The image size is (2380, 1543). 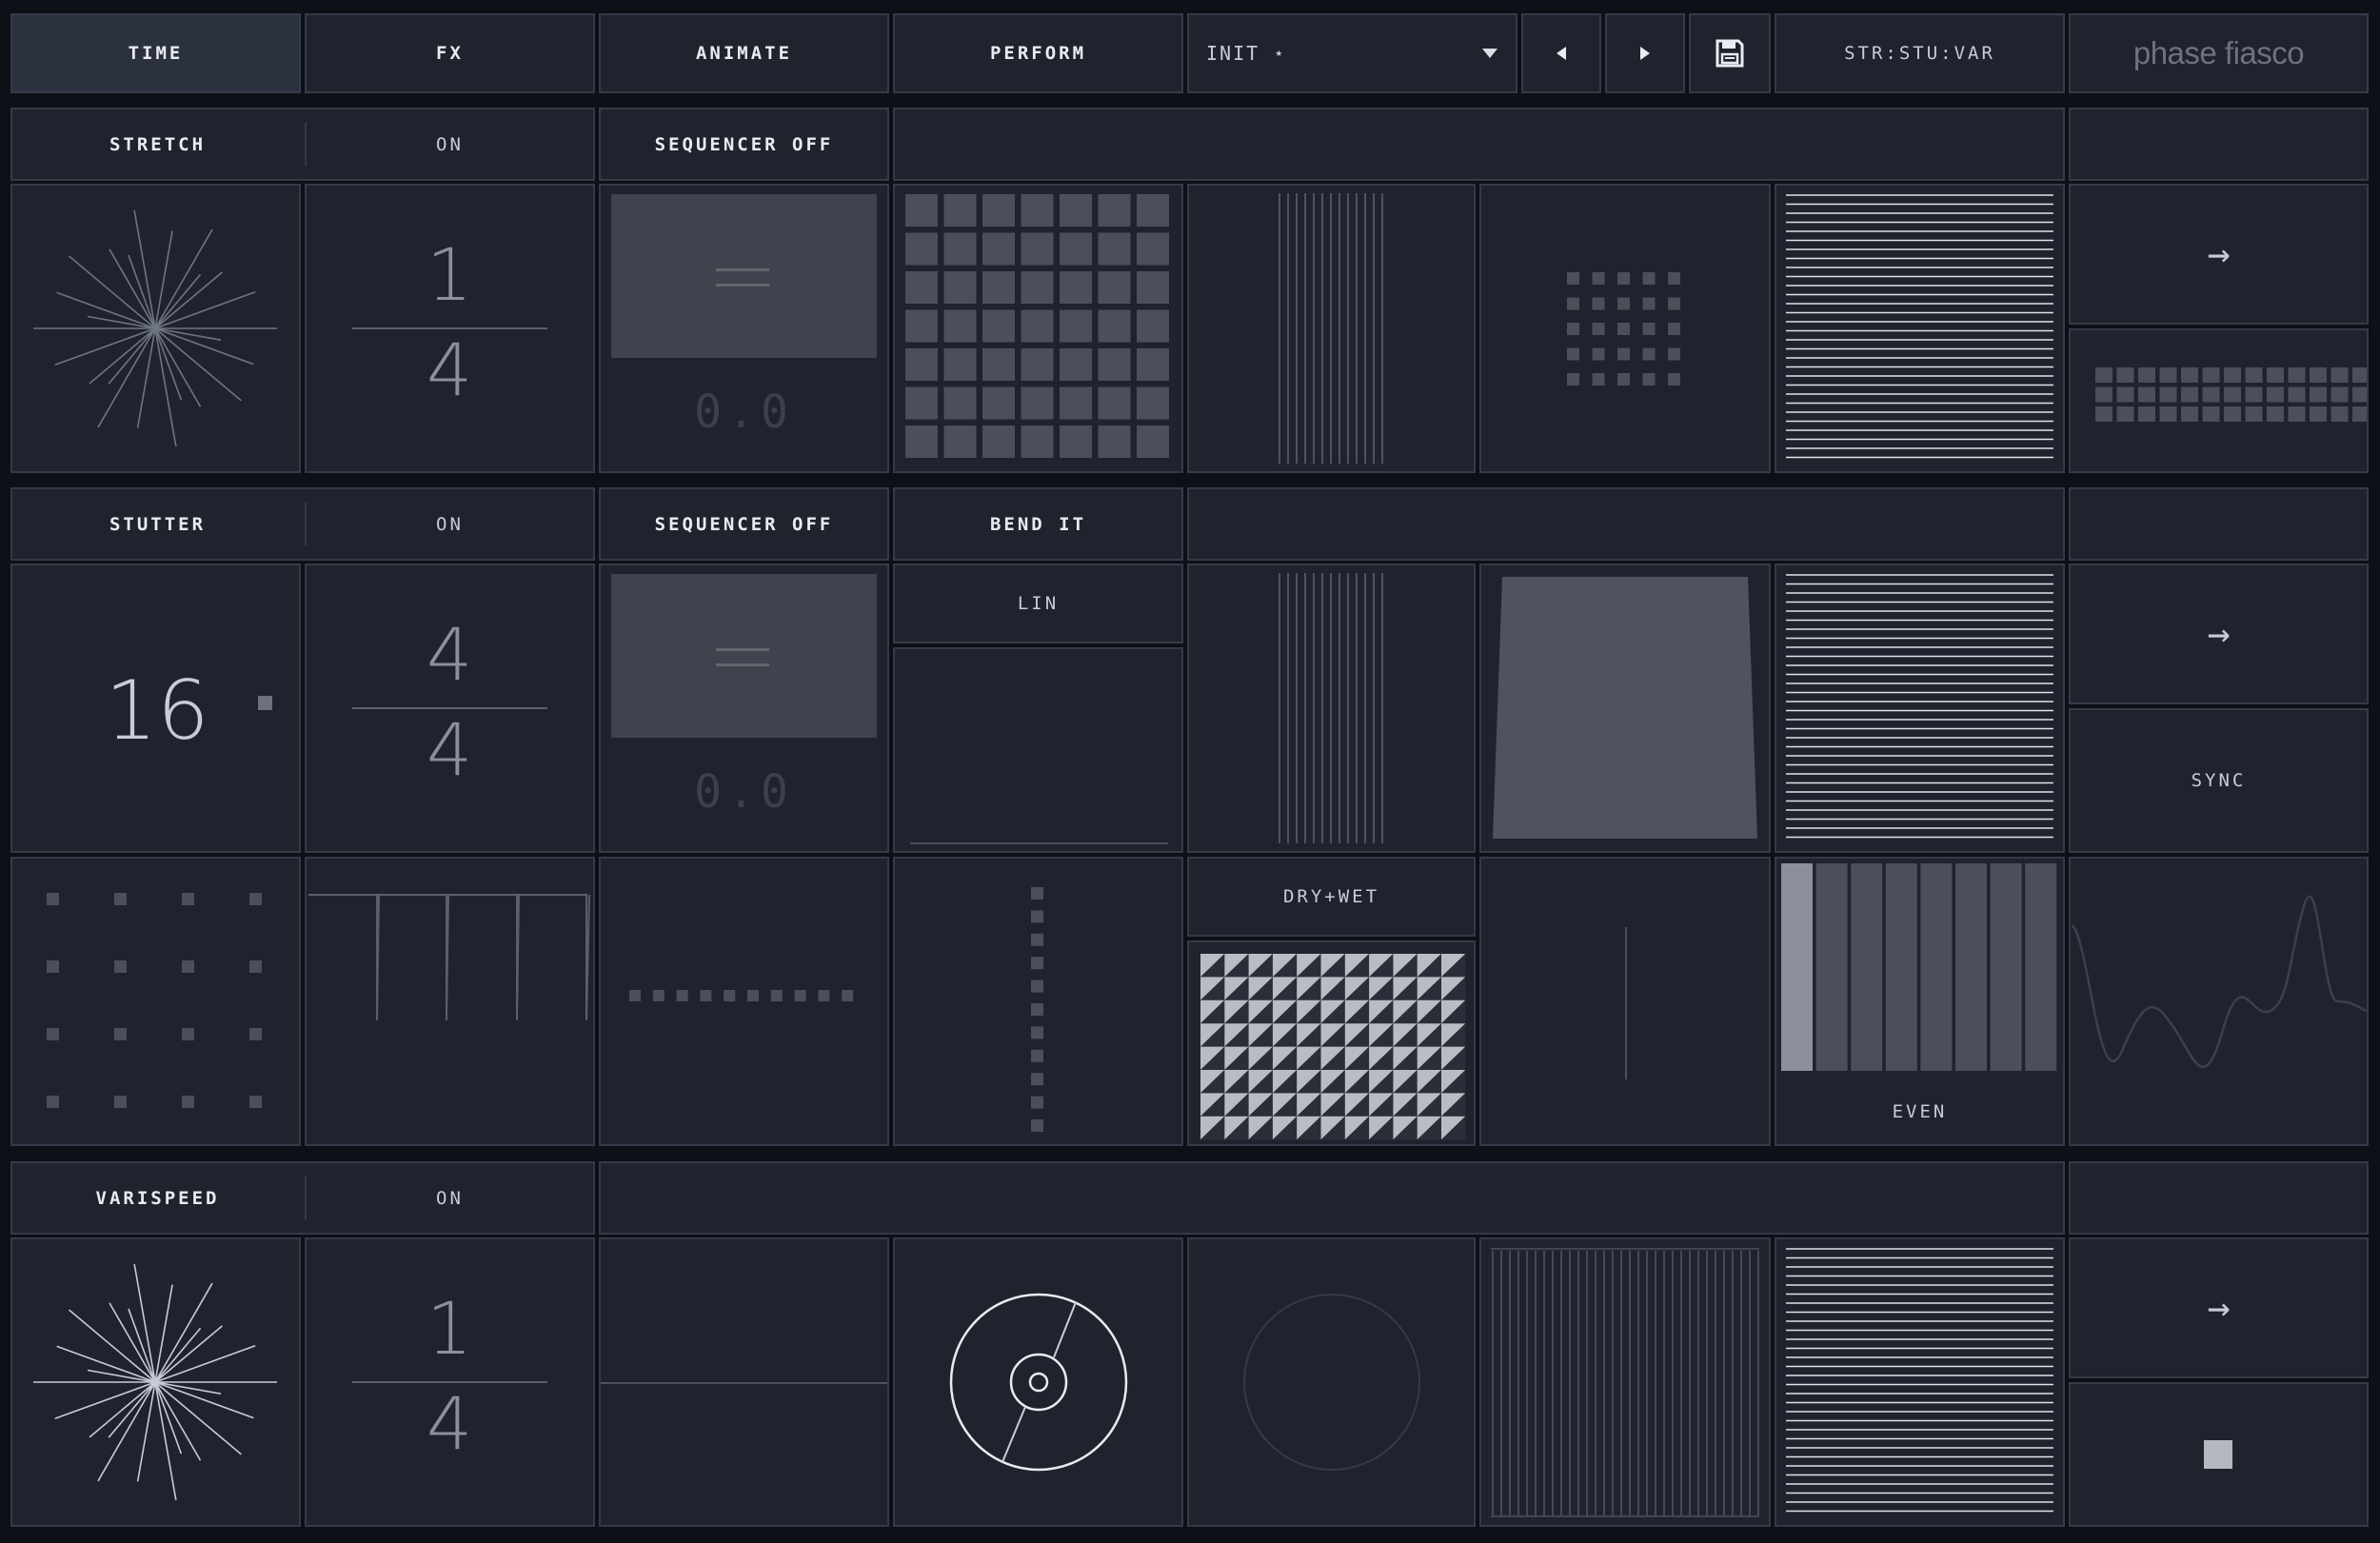 I want to click on curve-lin-button: LIN, so click(x=1038, y=603).